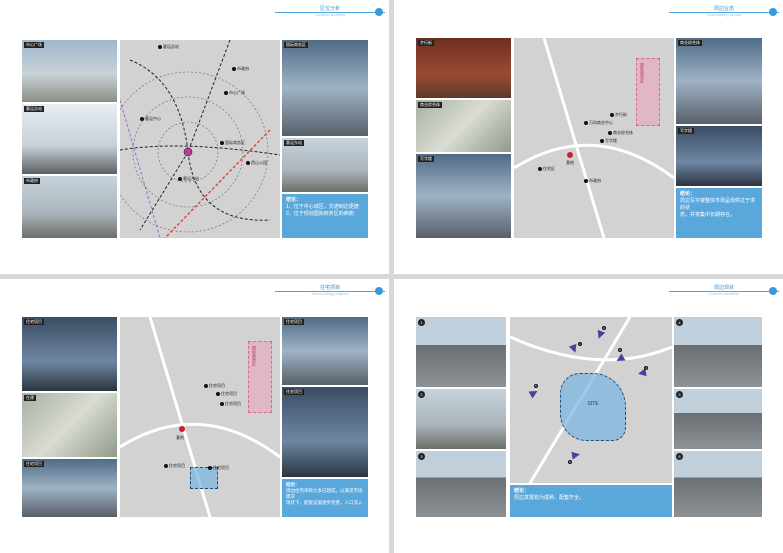  I want to click on photo-number: 4, so click(679, 322).